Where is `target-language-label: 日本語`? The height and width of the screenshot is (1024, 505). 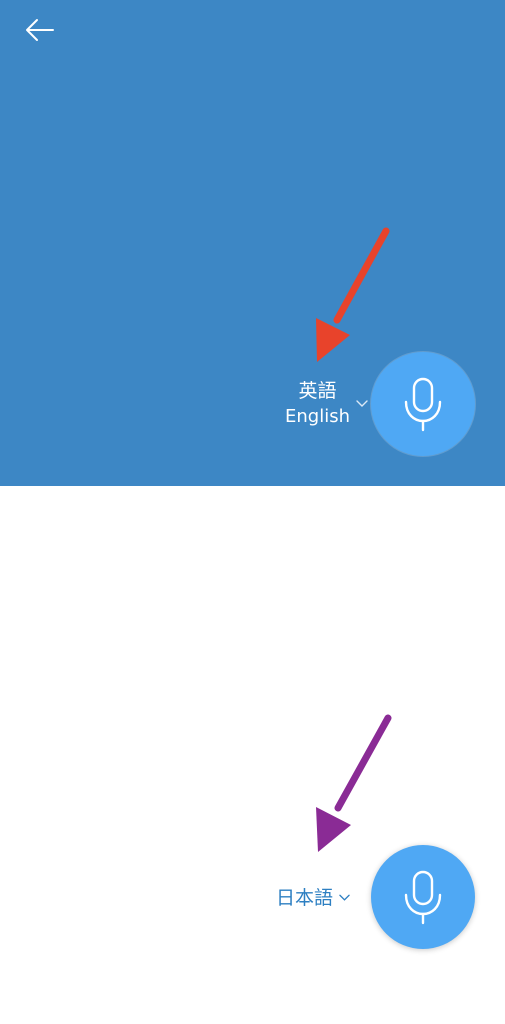 target-language-label: 日本語 is located at coordinates (304, 898).